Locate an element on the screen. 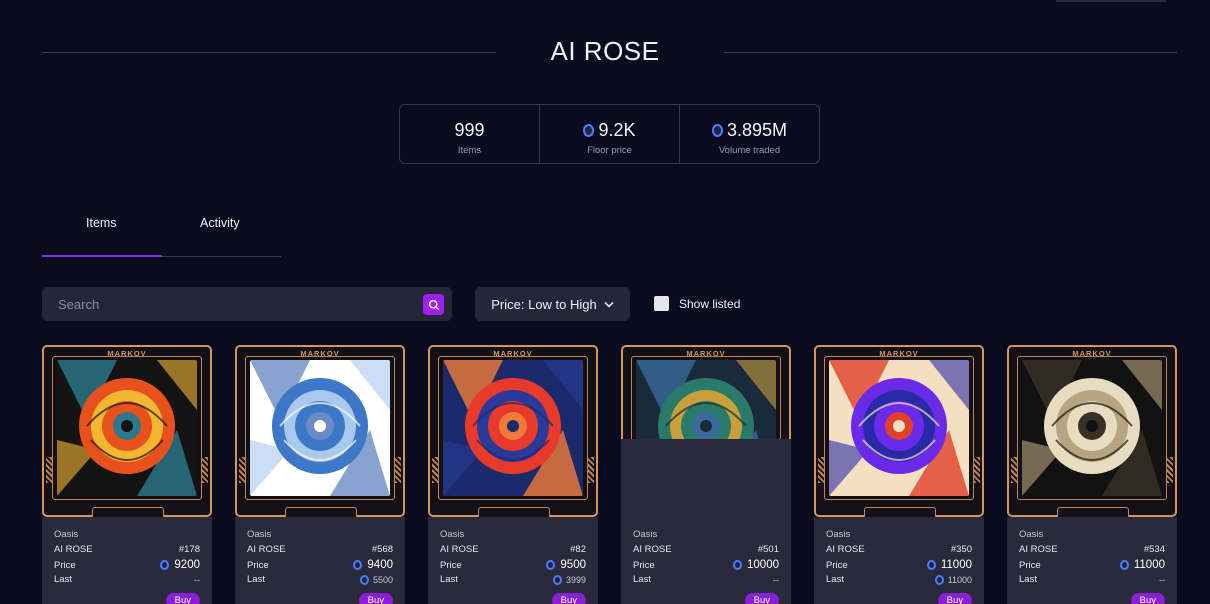 The height and width of the screenshot is (604, 1210). stat-floor-price: 9.2K Floor price is located at coordinates (609, 134).